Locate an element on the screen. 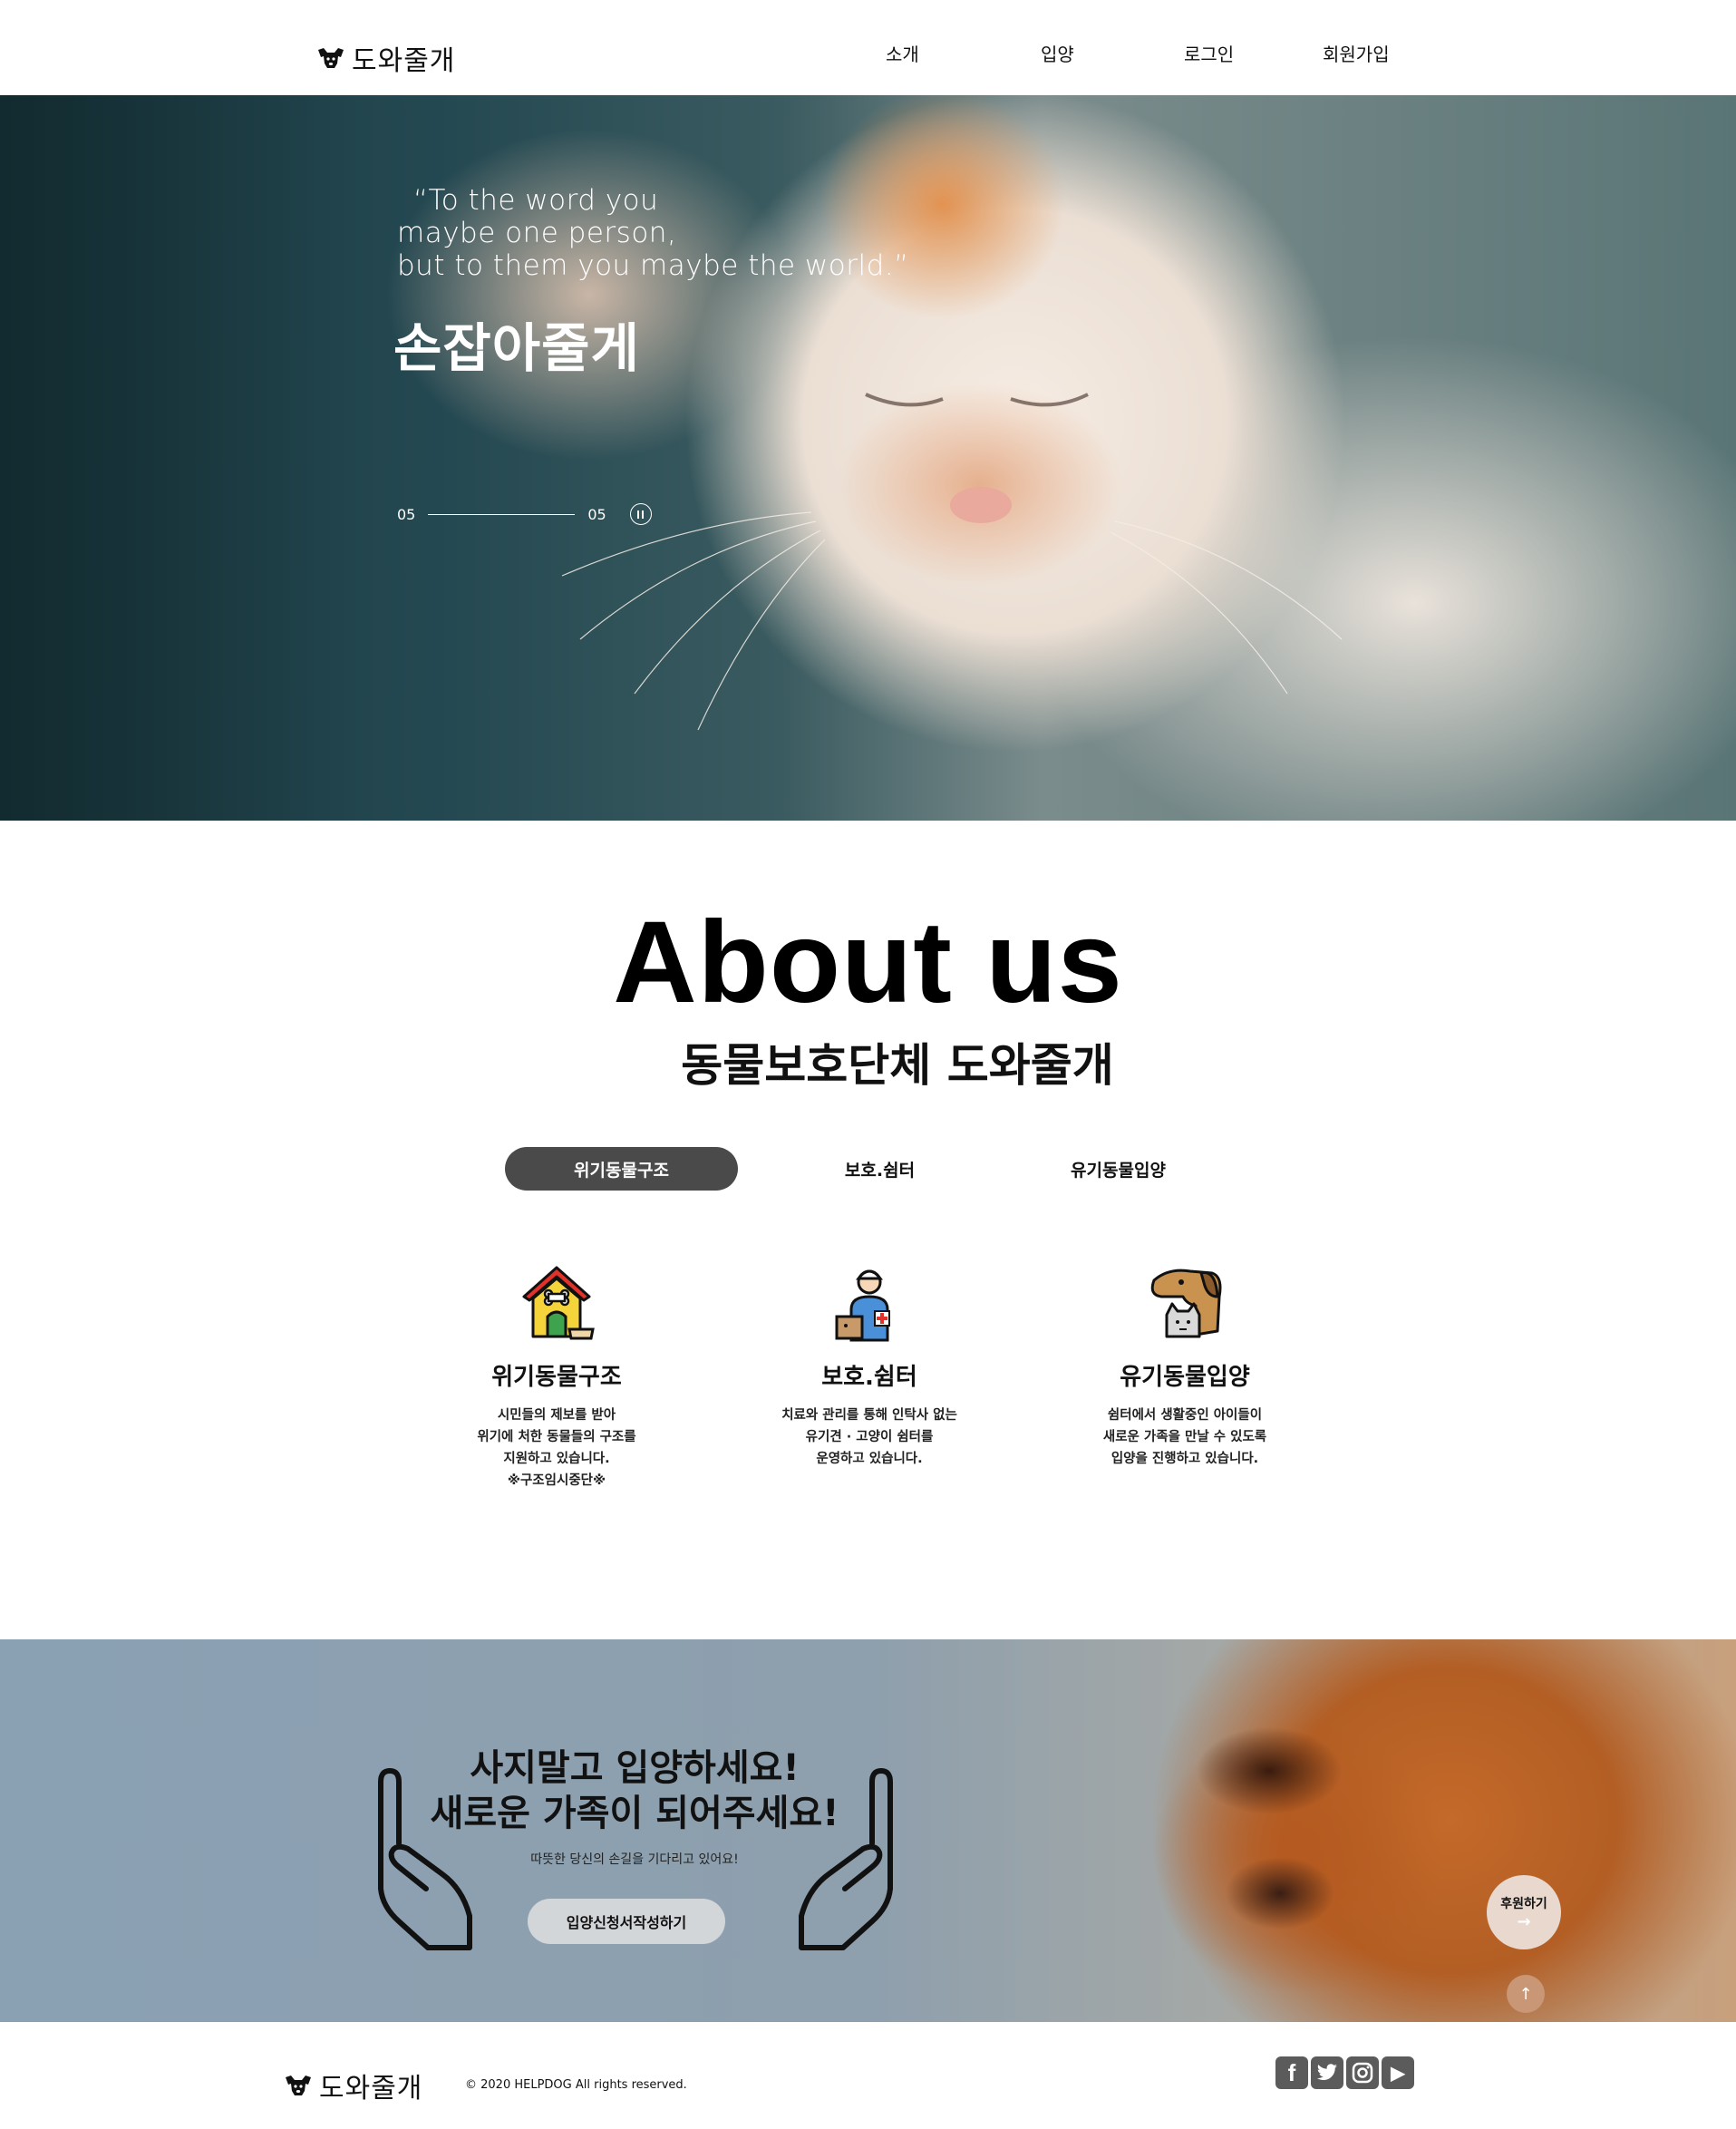 Image resolution: width=1736 pixels, height=2129 pixels. site-header: 도와줄개 소개 입양 로그인 회원가입 is located at coordinates (868, 47).